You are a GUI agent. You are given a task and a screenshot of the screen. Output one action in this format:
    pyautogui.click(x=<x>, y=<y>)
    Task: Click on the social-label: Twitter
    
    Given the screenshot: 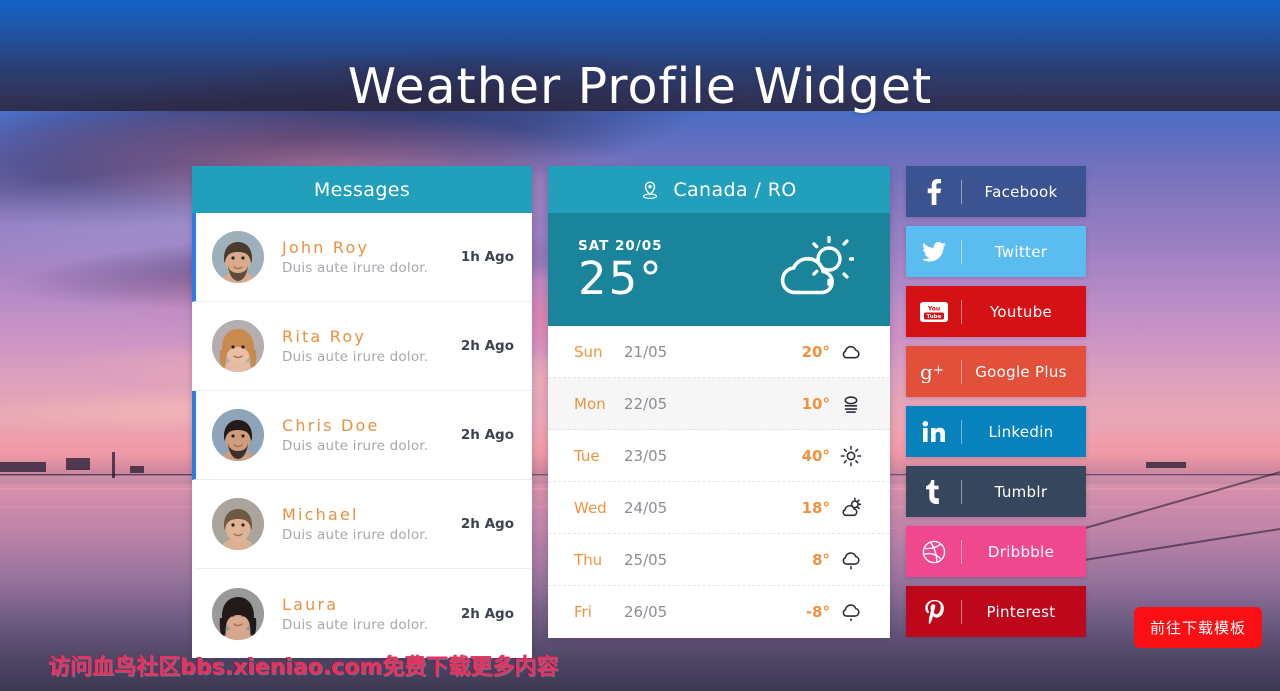 What is the action you would take?
    pyautogui.click(x=1021, y=251)
    